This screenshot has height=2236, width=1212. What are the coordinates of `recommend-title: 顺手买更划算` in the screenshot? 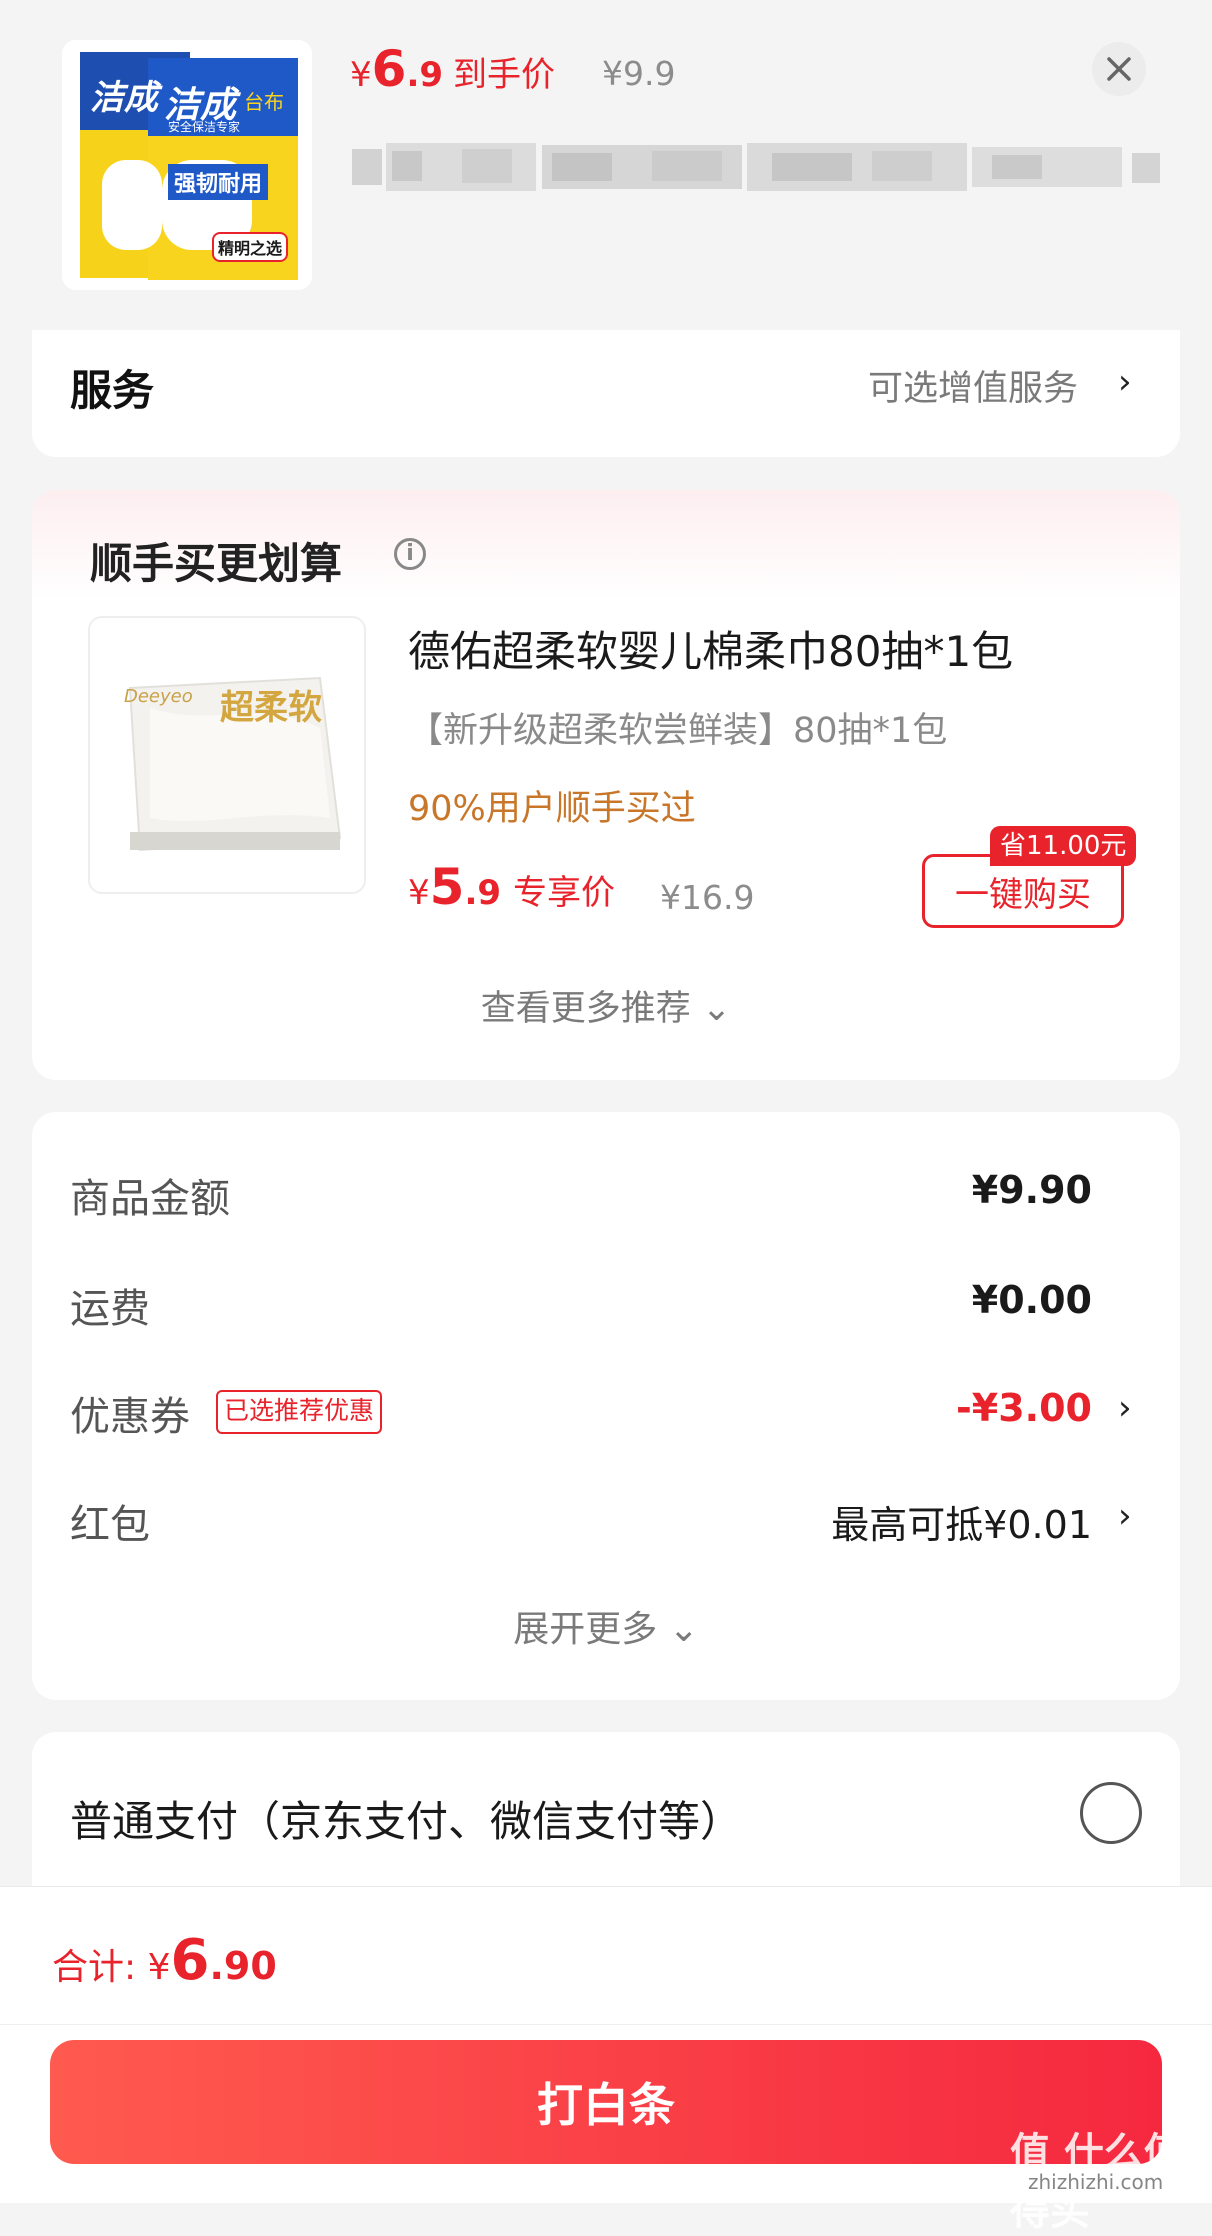 It's located at (216, 563).